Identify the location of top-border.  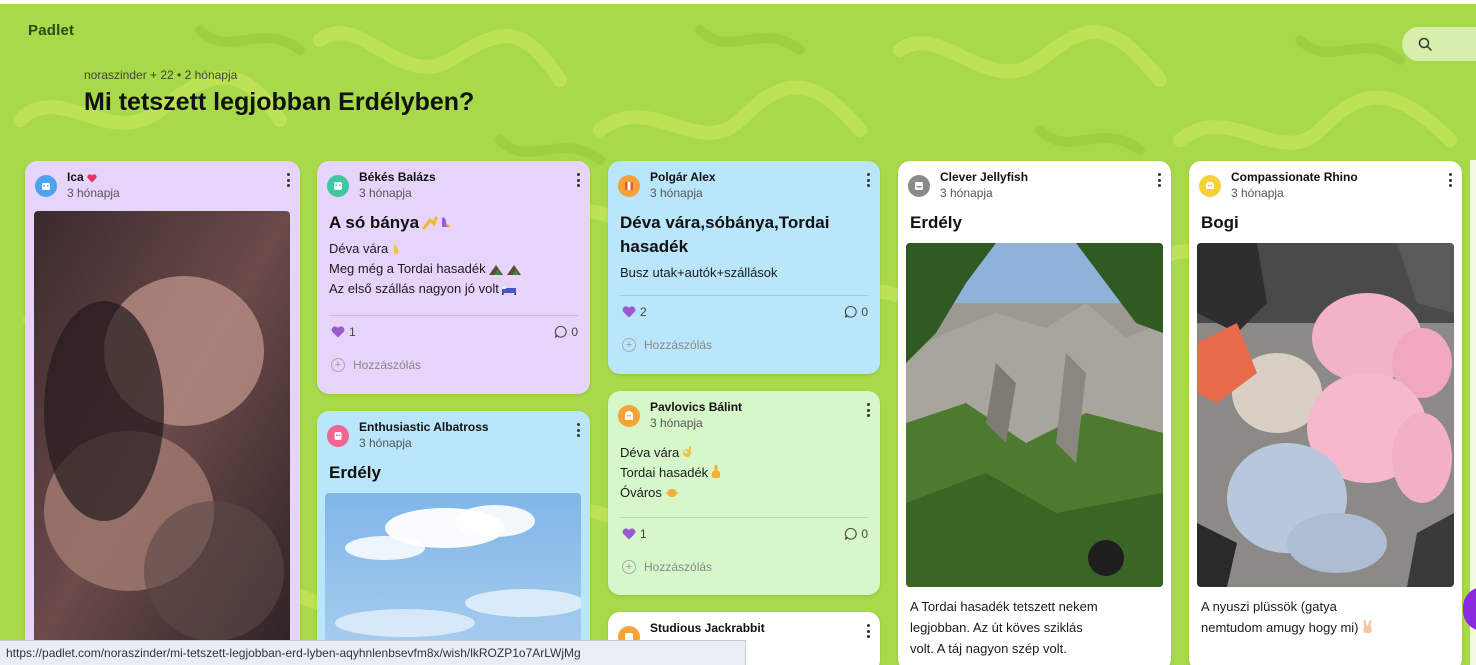
(738, 2).